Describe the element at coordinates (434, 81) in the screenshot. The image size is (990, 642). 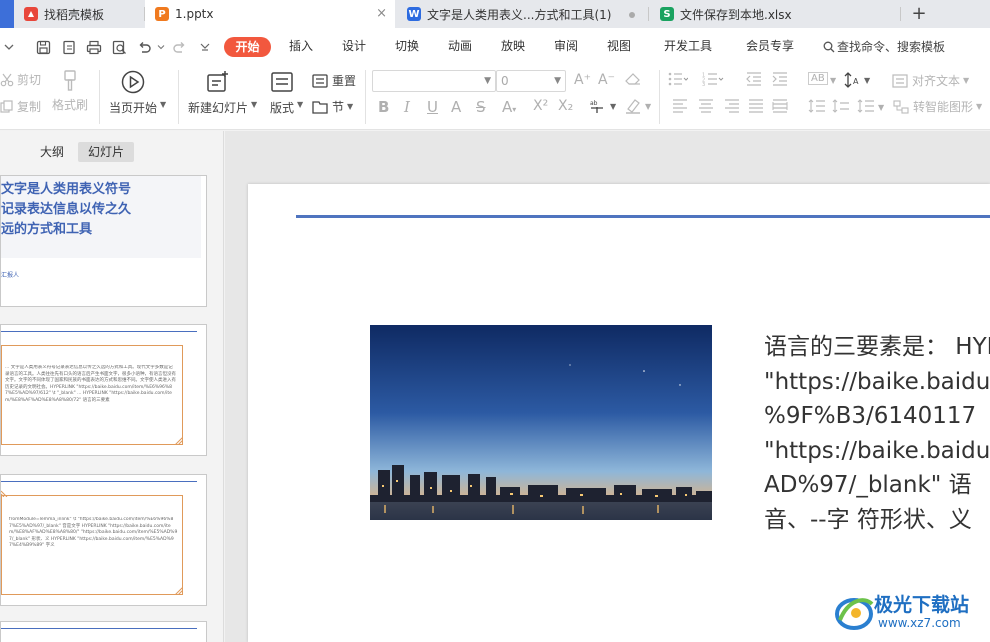
I see `font-family-select: ▼` at that location.